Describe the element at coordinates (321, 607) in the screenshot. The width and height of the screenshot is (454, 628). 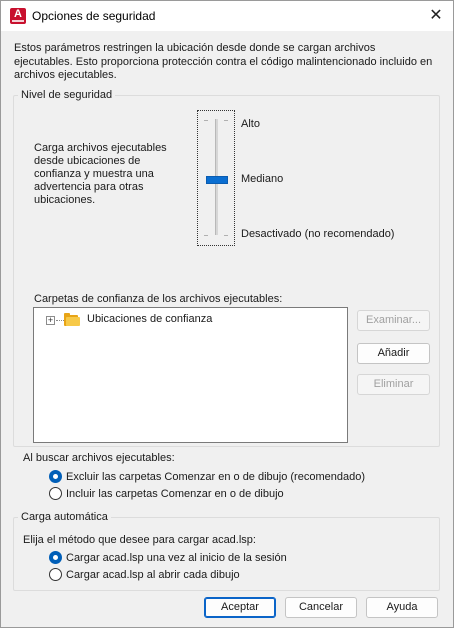
I see `cancel-button: Cancelar` at that location.